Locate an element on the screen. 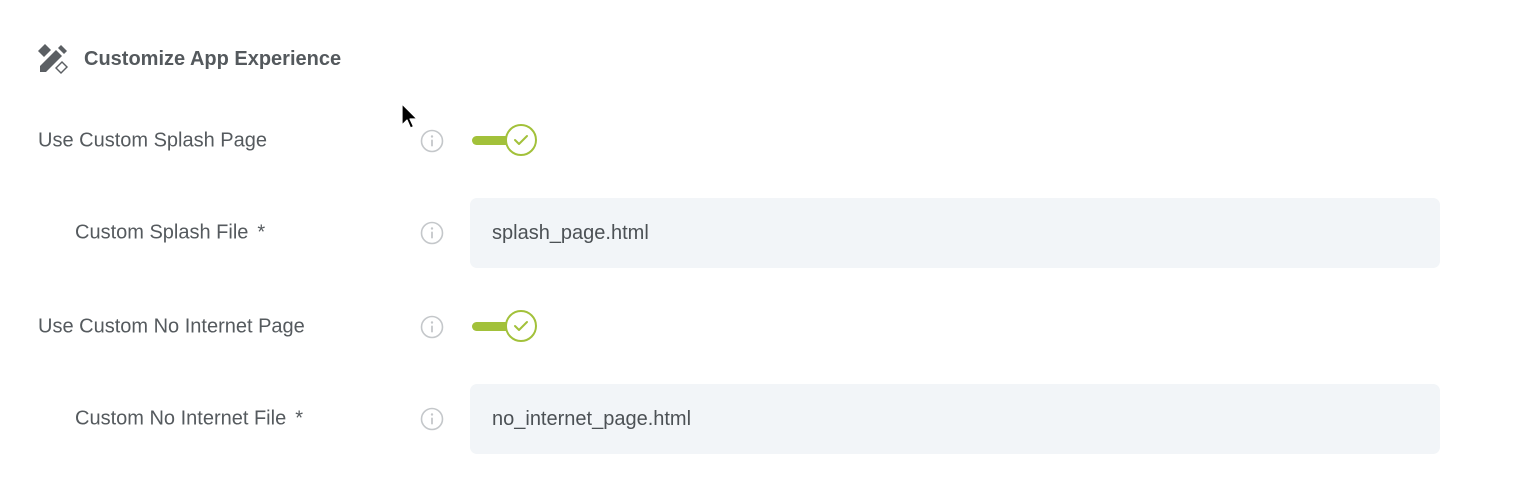 This screenshot has height=480, width=1536. edit-design-icon is located at coordinates (53, 59).